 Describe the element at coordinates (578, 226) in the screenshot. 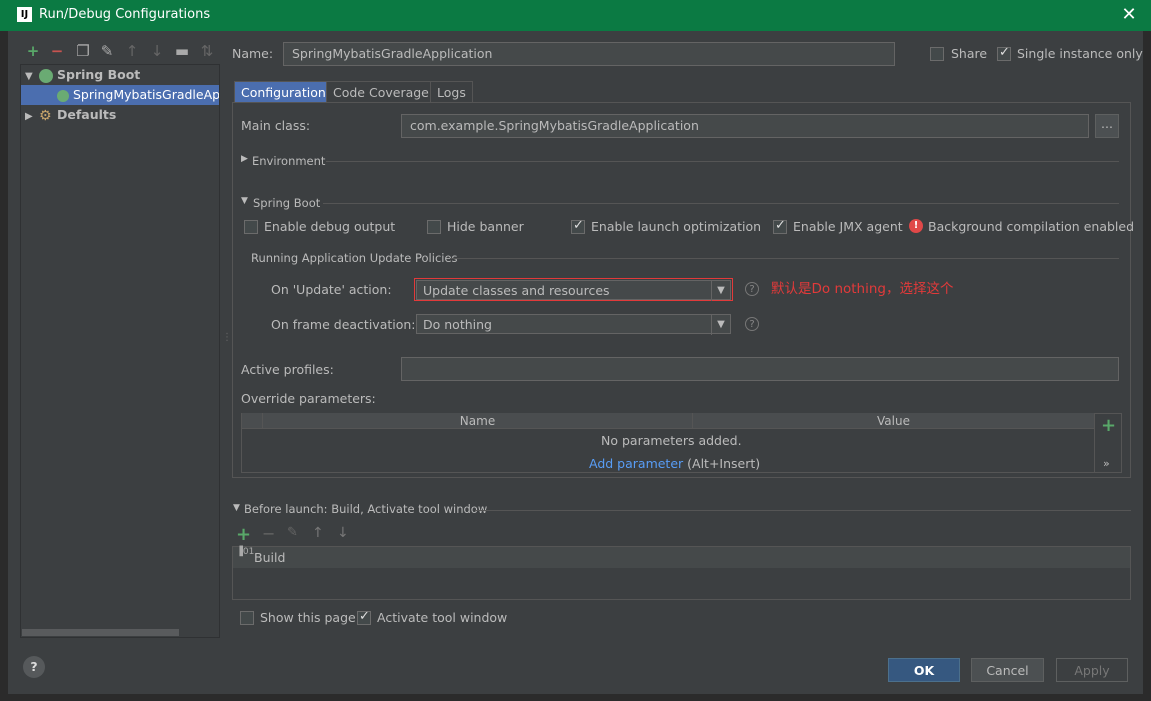

I see `launch-opt-checkbox` at that location.